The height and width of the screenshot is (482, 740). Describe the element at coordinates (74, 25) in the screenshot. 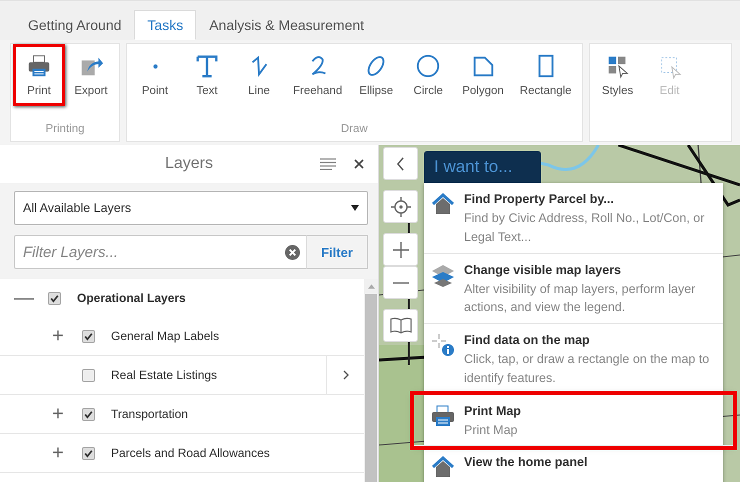

I see `ribbon-tab: Getting Around` at that location.